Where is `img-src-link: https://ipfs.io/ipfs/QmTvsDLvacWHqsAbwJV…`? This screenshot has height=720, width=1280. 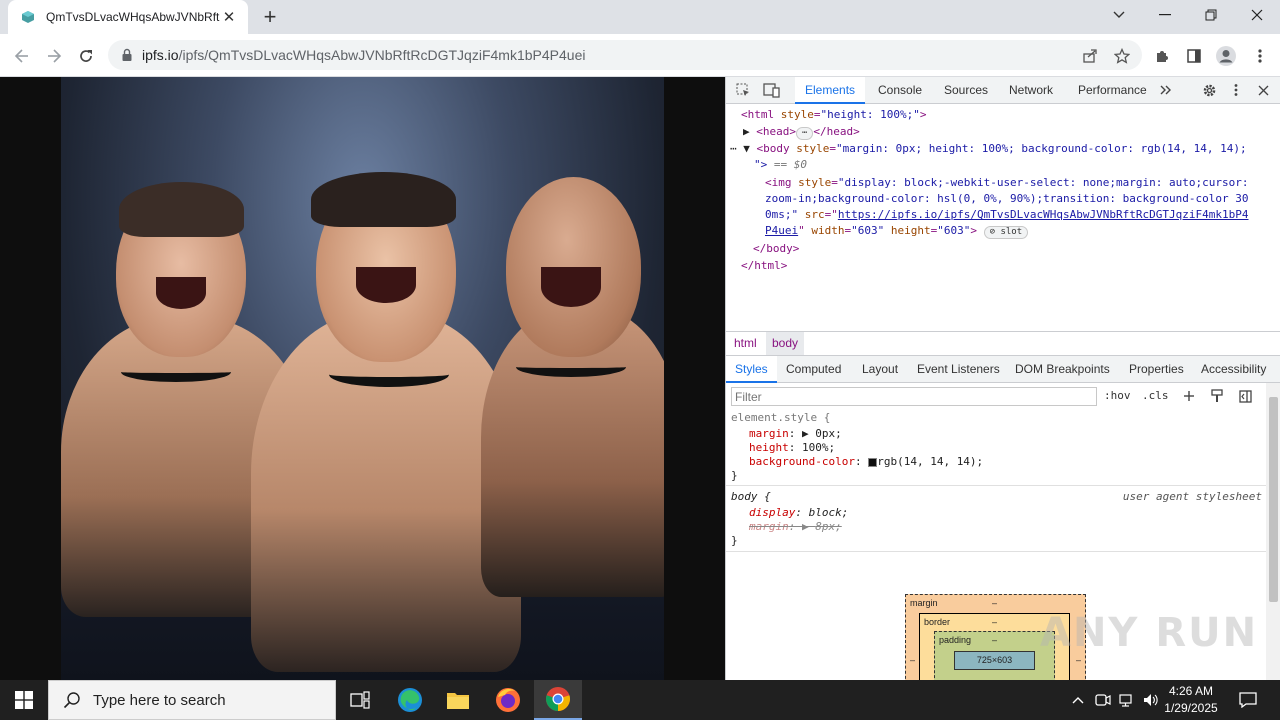 img-src-link: https://ipfs.io/ipfs/QmTvsDLvacWHqsAbwJV… is located at coordinates (1043, 214).